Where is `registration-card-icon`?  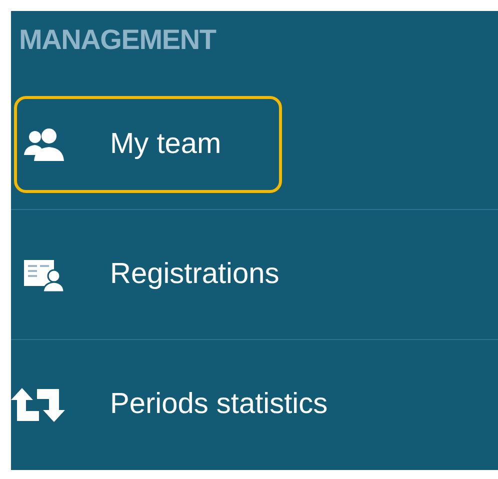
registration-card-icon is located at coordinates (43, 275).